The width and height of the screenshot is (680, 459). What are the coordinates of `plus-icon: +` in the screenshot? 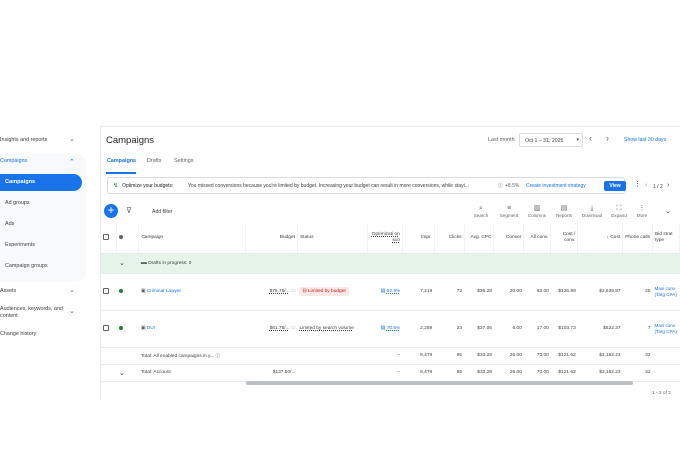 It's located at (111, 210).